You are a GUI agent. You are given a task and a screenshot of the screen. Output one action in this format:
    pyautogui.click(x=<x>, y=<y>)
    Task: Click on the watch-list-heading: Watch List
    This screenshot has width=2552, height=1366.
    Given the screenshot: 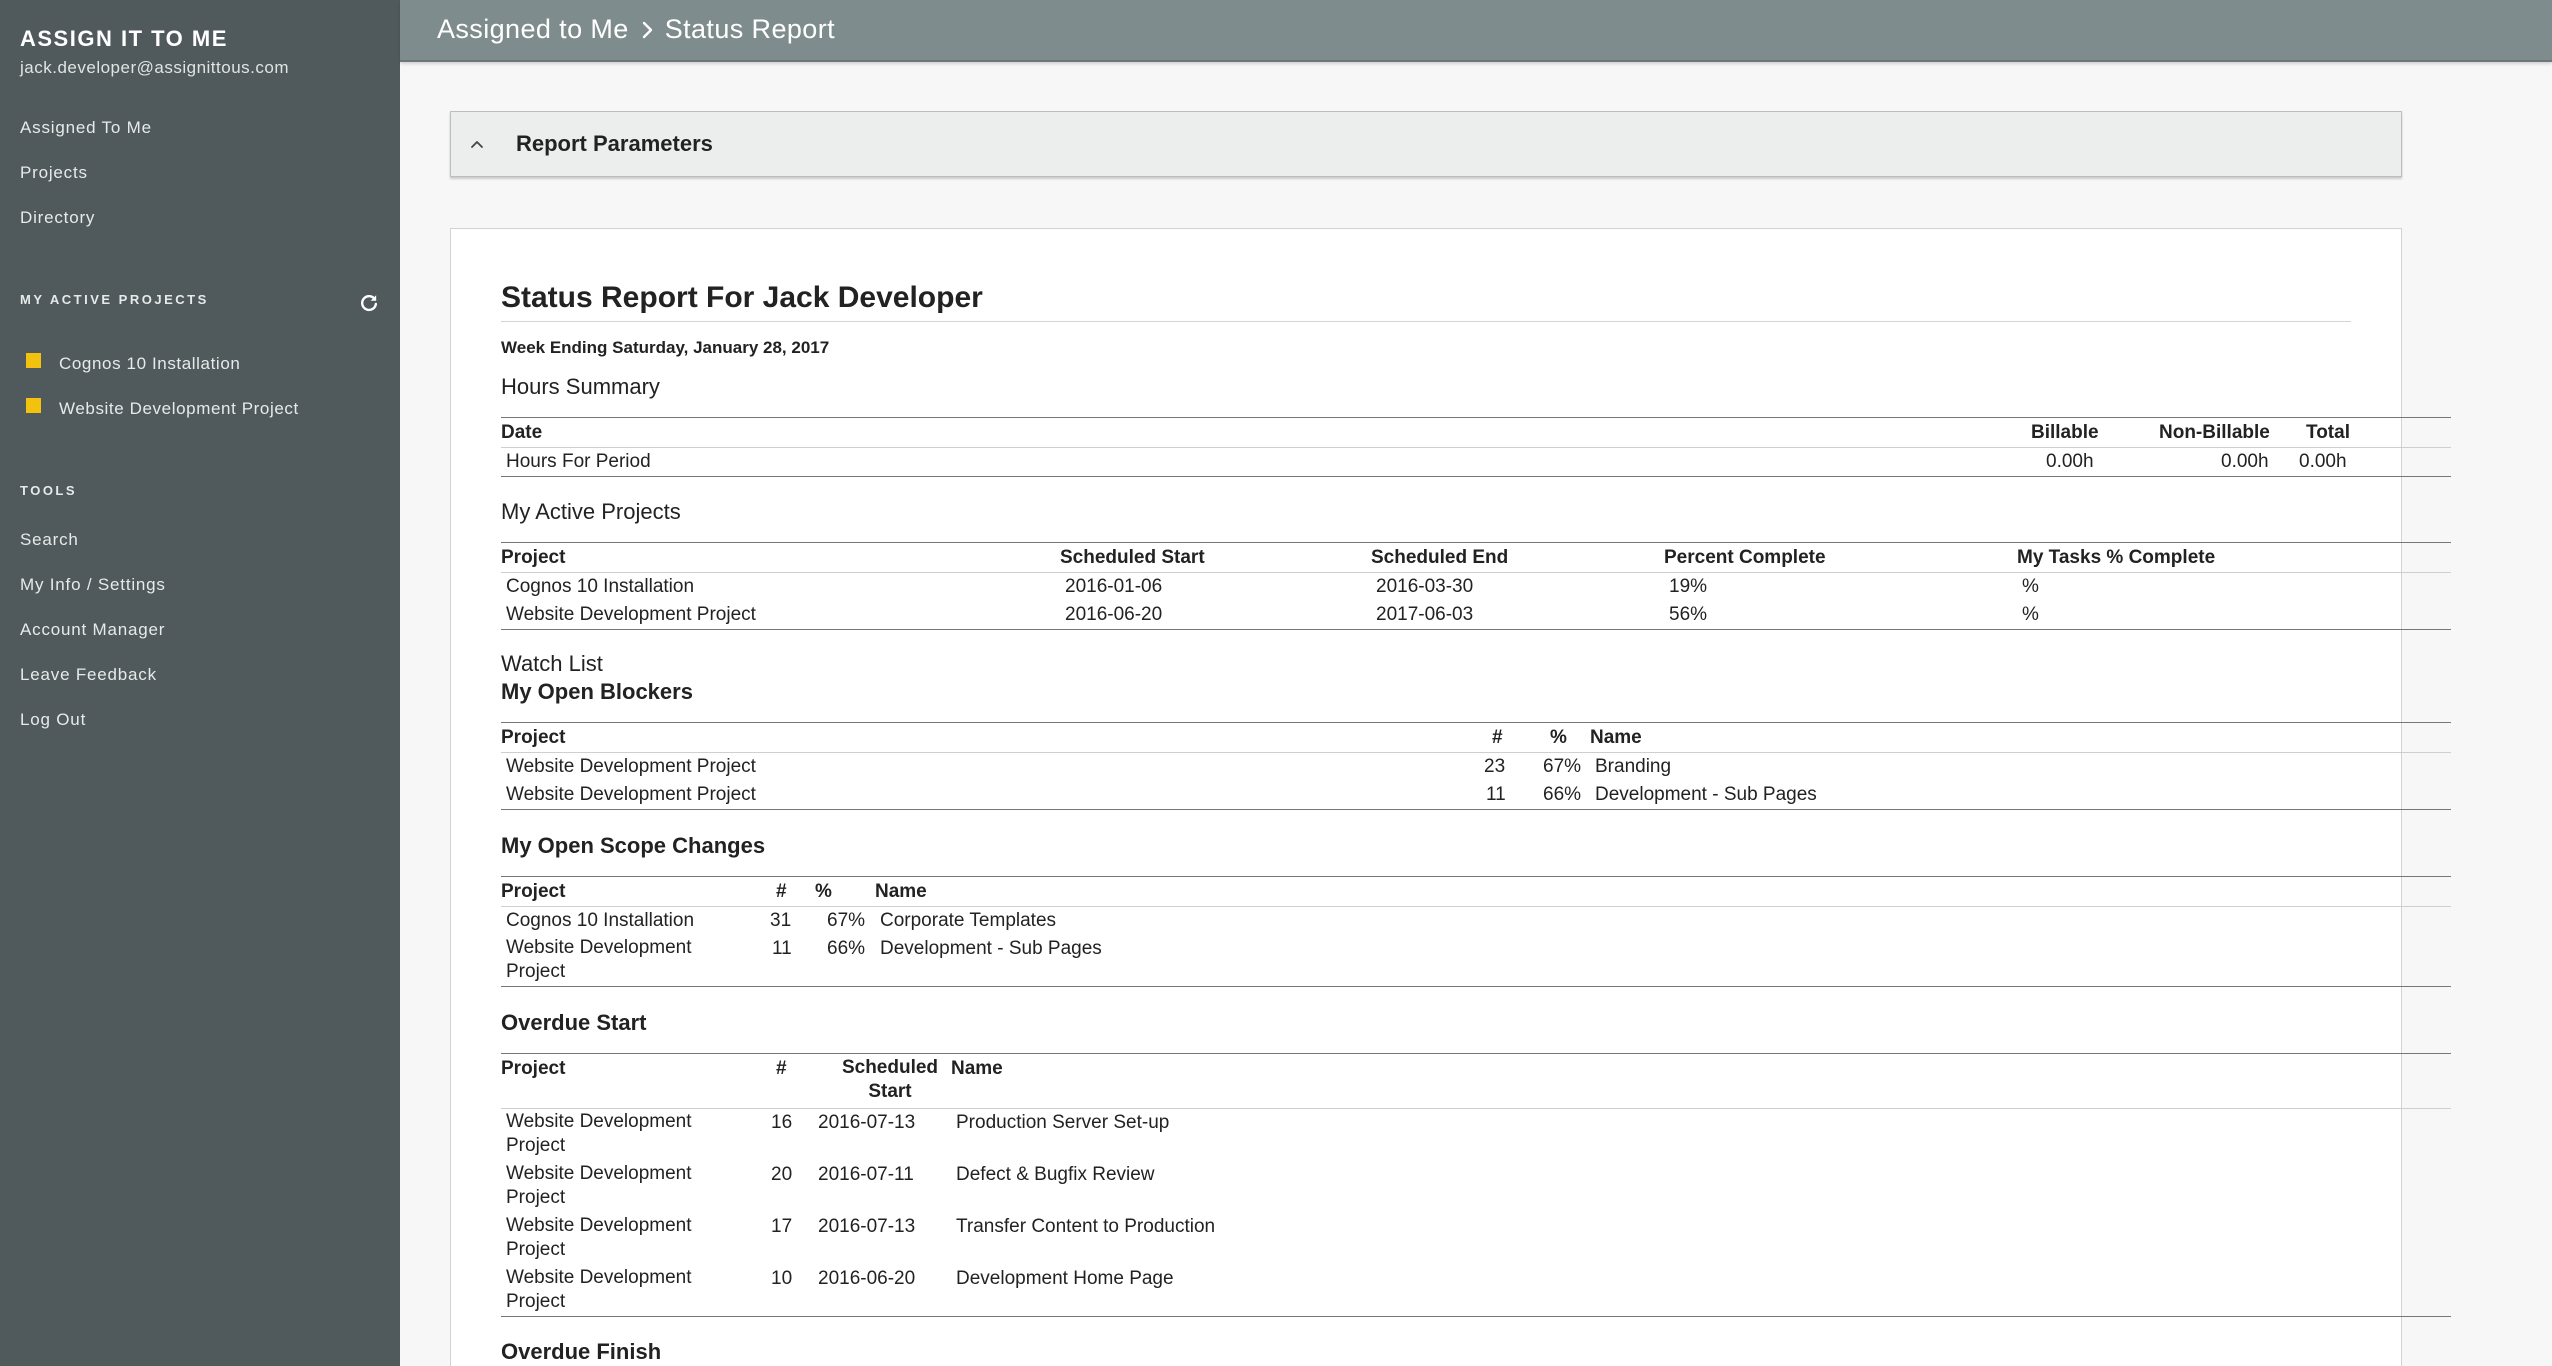 What is the action you would take?
    pyautogui.click(x=552, y=663)
    